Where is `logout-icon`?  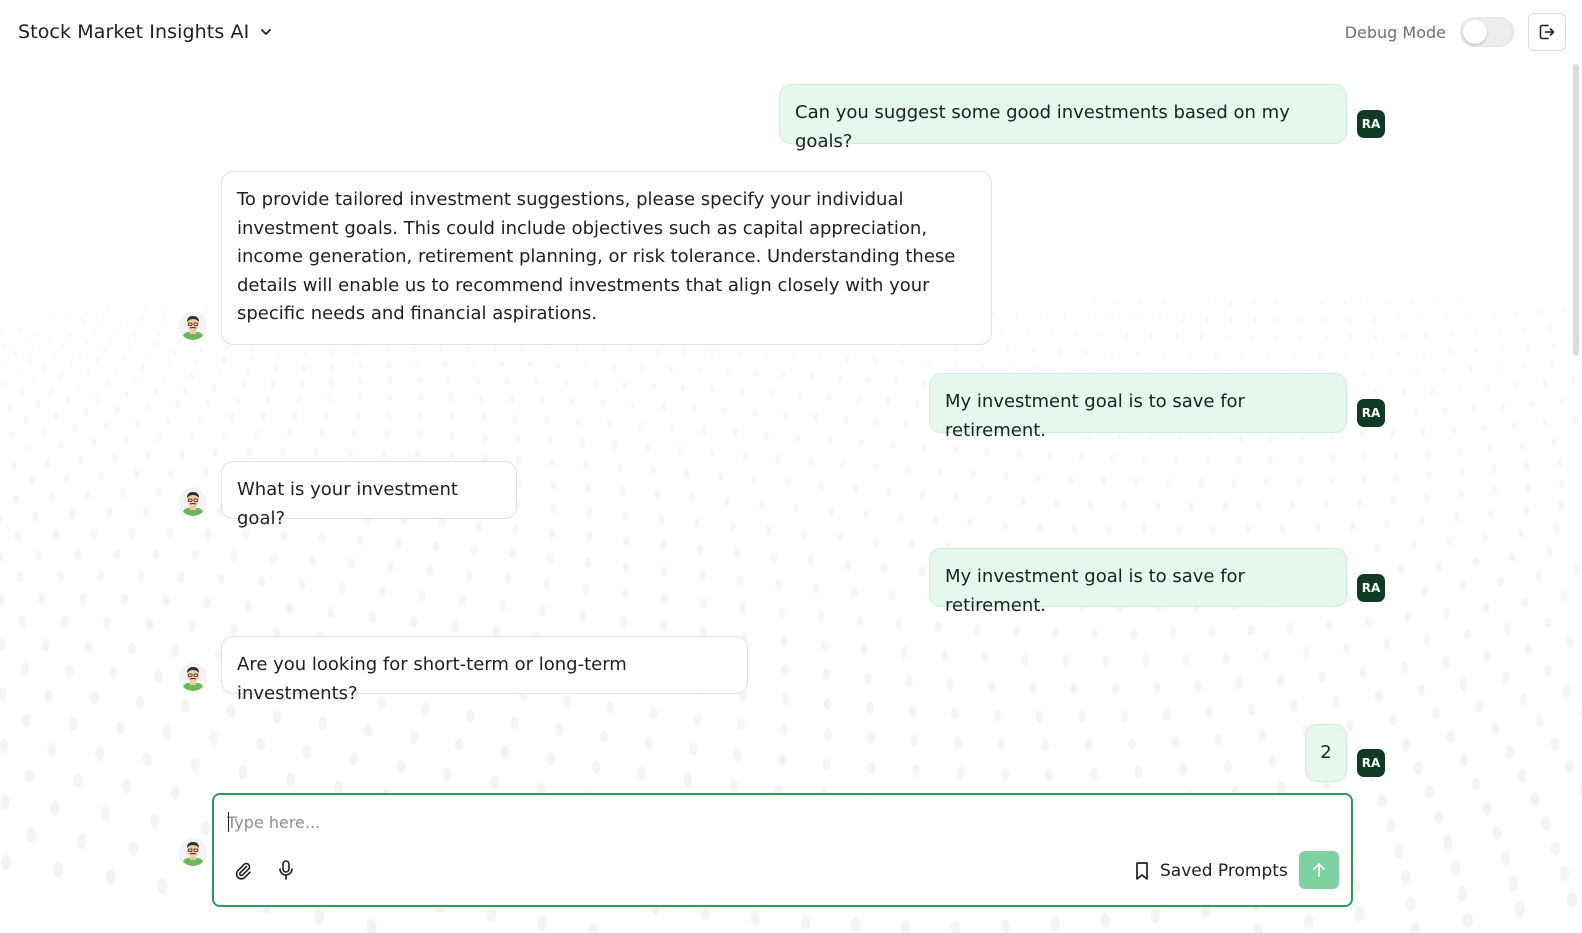
logout-icon is located at coordinates (1547, 32).